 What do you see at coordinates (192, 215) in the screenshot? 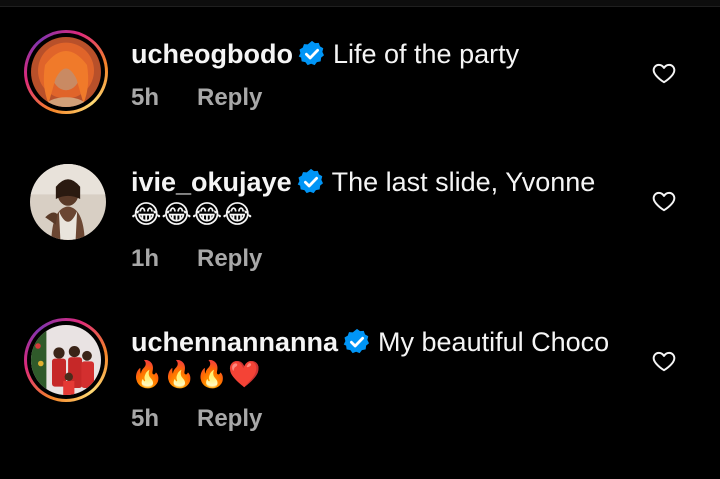
I see `comment-emojis: 😂😂😂😂` at bounding box center [192, 215].